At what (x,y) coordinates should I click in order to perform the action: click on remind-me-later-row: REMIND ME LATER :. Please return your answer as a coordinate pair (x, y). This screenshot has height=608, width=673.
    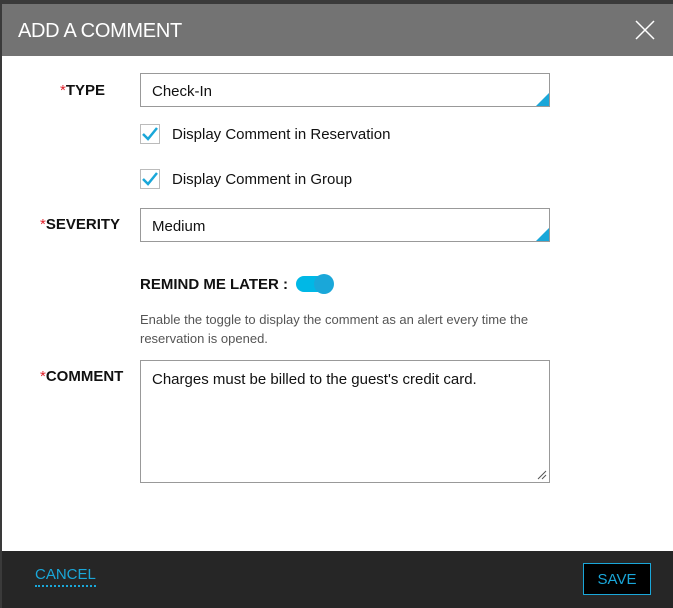
    Looking at the image, I should click on (237, 284).